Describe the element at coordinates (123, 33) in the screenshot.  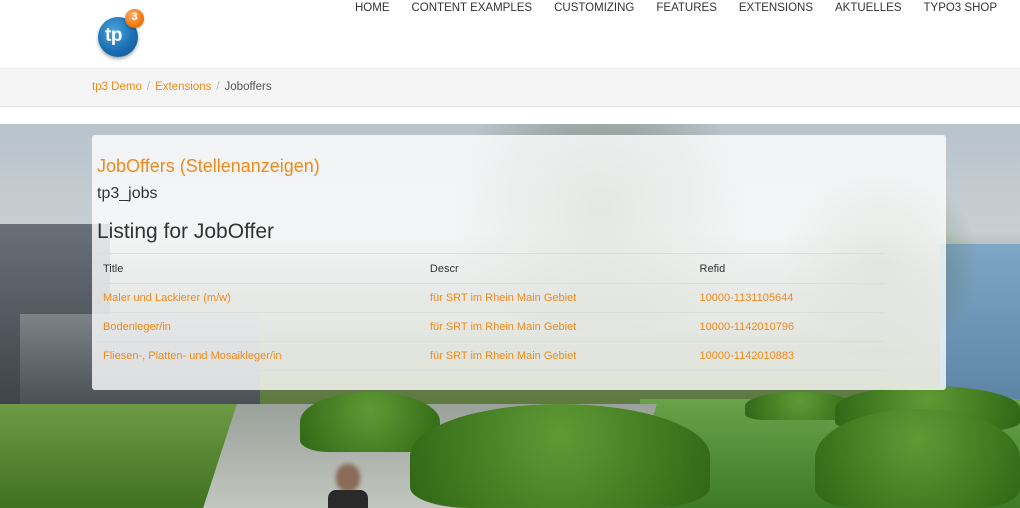
I see `tp3-logo: tp 3` at that location.